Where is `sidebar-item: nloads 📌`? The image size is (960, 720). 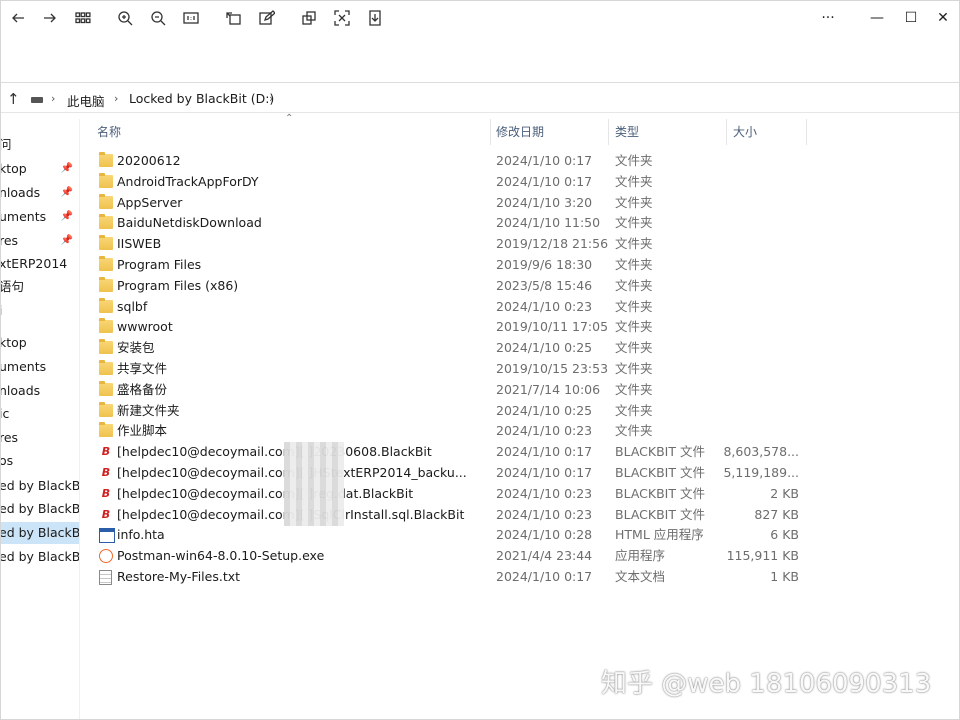
sidebar-item: nloads 📌 is located at coordinates (40, 193).